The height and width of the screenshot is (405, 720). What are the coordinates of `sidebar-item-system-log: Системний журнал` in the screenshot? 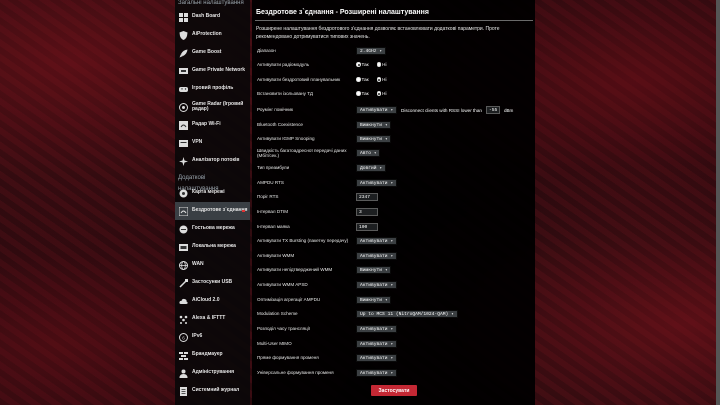 It's located at (212, 391).